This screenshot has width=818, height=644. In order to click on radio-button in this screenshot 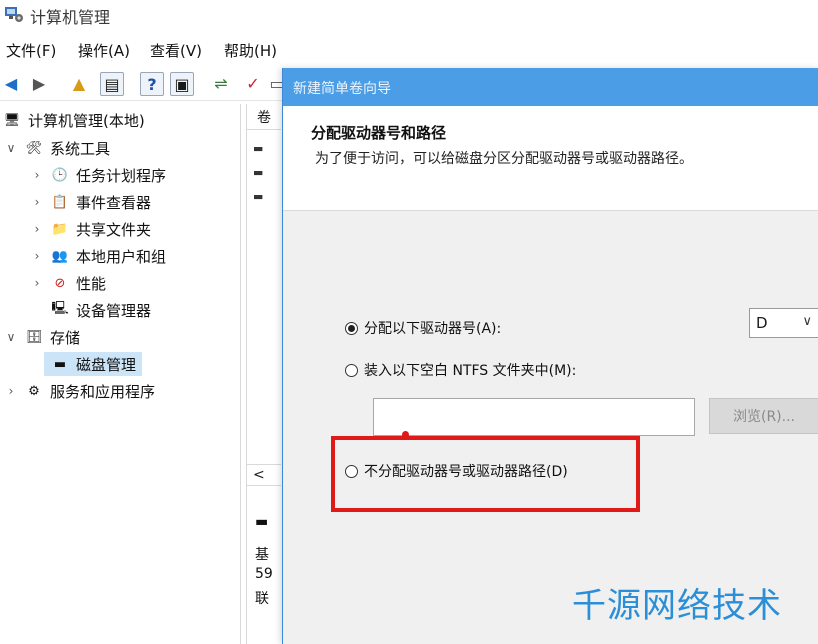, I will do `click(351, 370)`.